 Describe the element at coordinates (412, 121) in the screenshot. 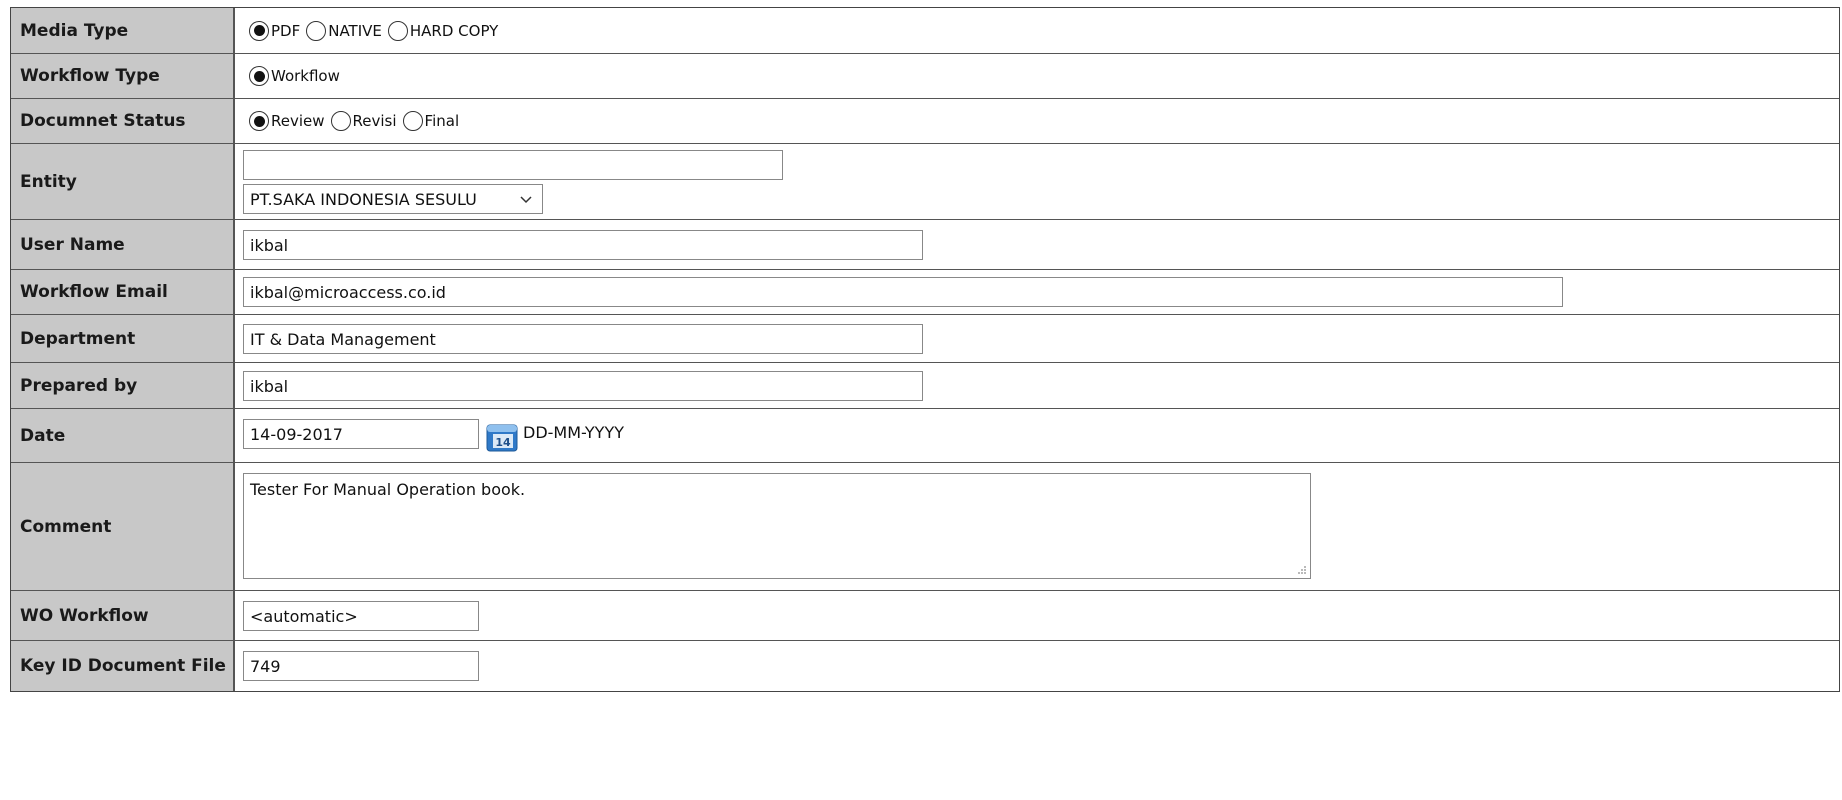

I see `status-final-radio` at that location.